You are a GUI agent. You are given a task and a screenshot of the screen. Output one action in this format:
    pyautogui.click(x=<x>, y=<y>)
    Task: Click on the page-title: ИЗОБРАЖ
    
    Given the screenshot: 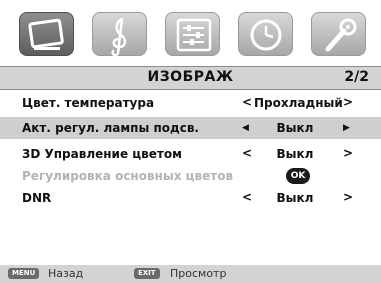 What is the action you would take?
    pyautogui.click(x=190, y=77)
    